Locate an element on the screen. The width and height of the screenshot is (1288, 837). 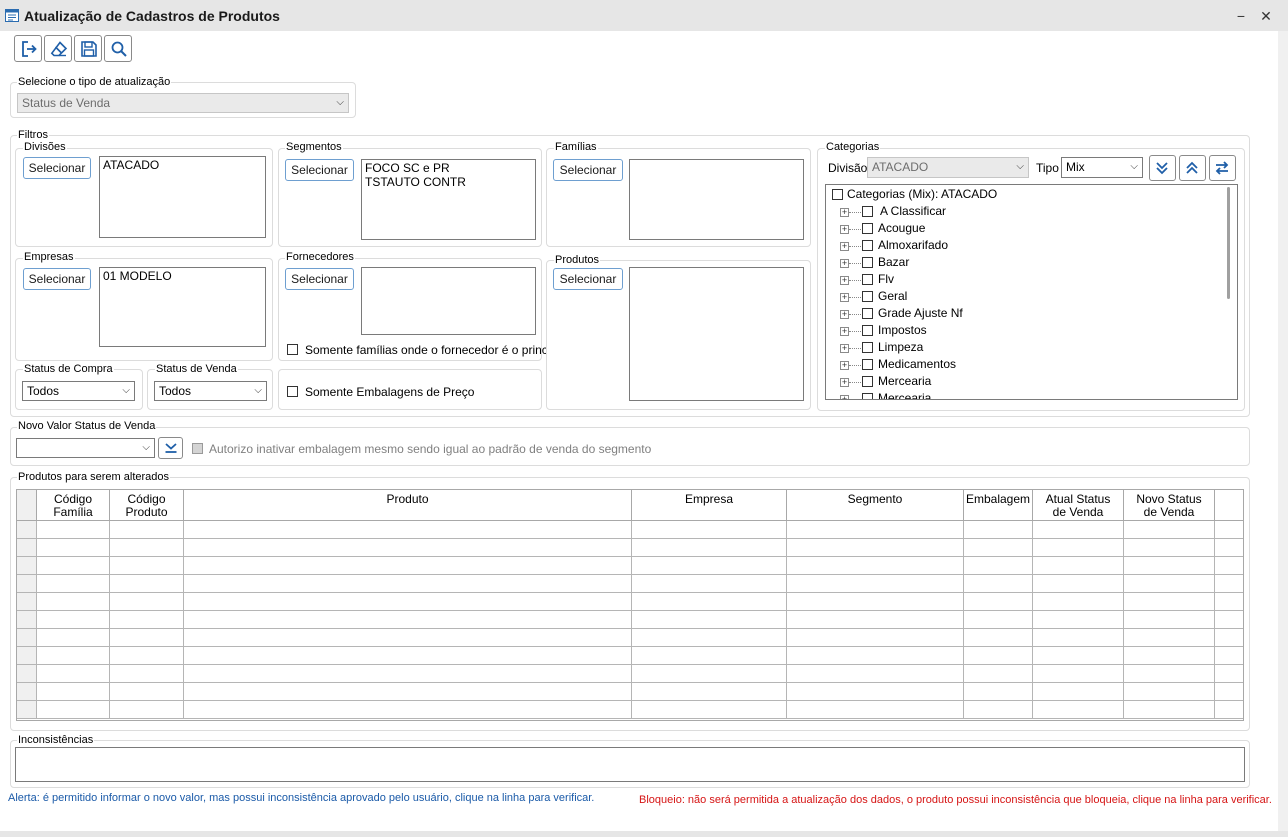
column-header: Código Família is located at coordinates (73, 505).